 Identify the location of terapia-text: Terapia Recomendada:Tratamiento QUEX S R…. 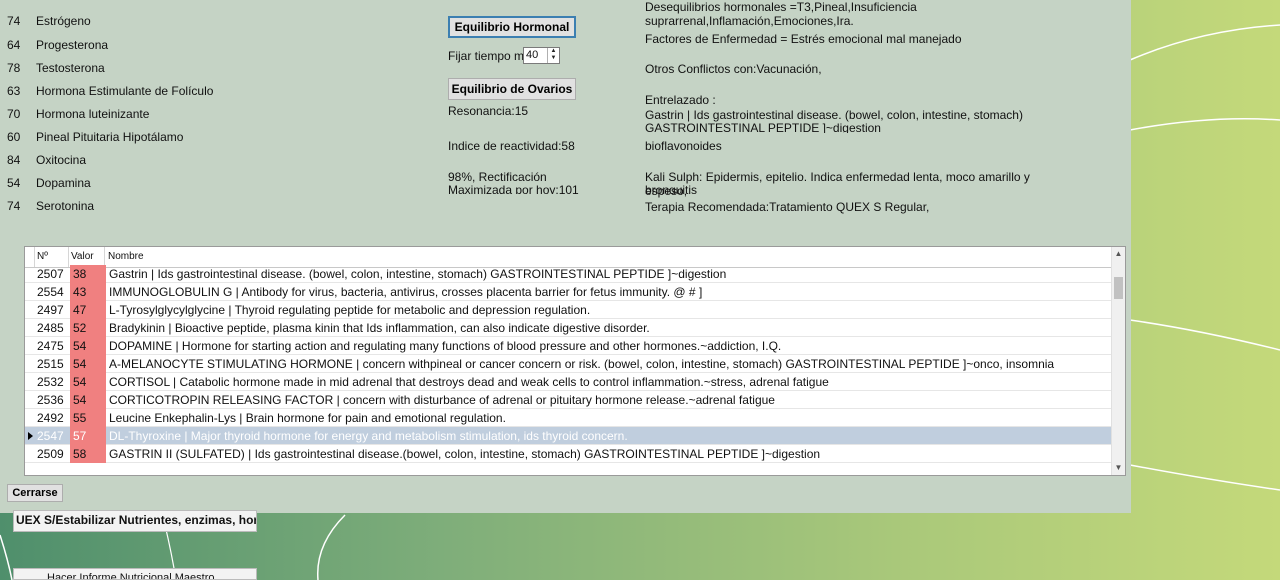
(787, 207).